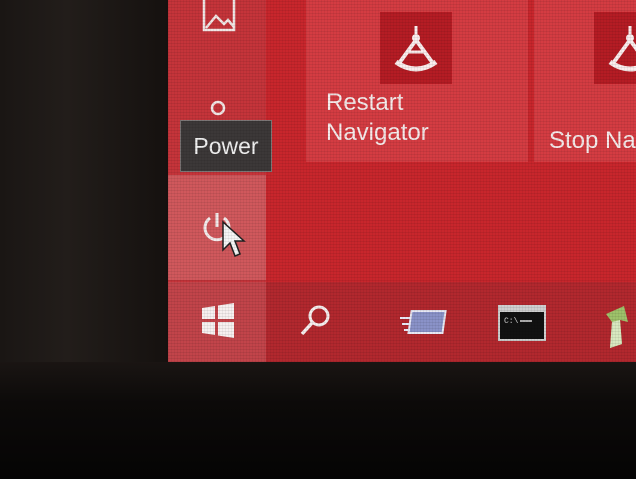 This screenshot has height=479, width=636. I want to click on tile-label-stop-navigator: Stop Na, so click(592, 140).